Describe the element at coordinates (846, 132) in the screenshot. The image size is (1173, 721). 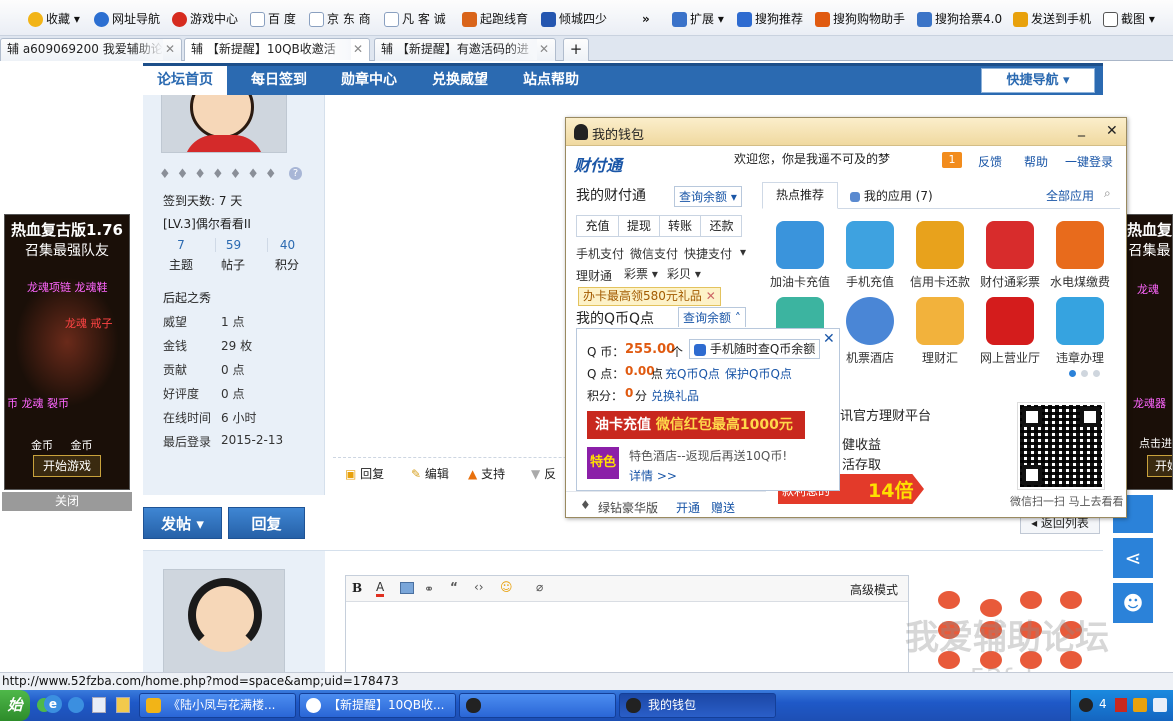
I see `wallet-titlebar: 我的钱包 _ ✕` at that location.